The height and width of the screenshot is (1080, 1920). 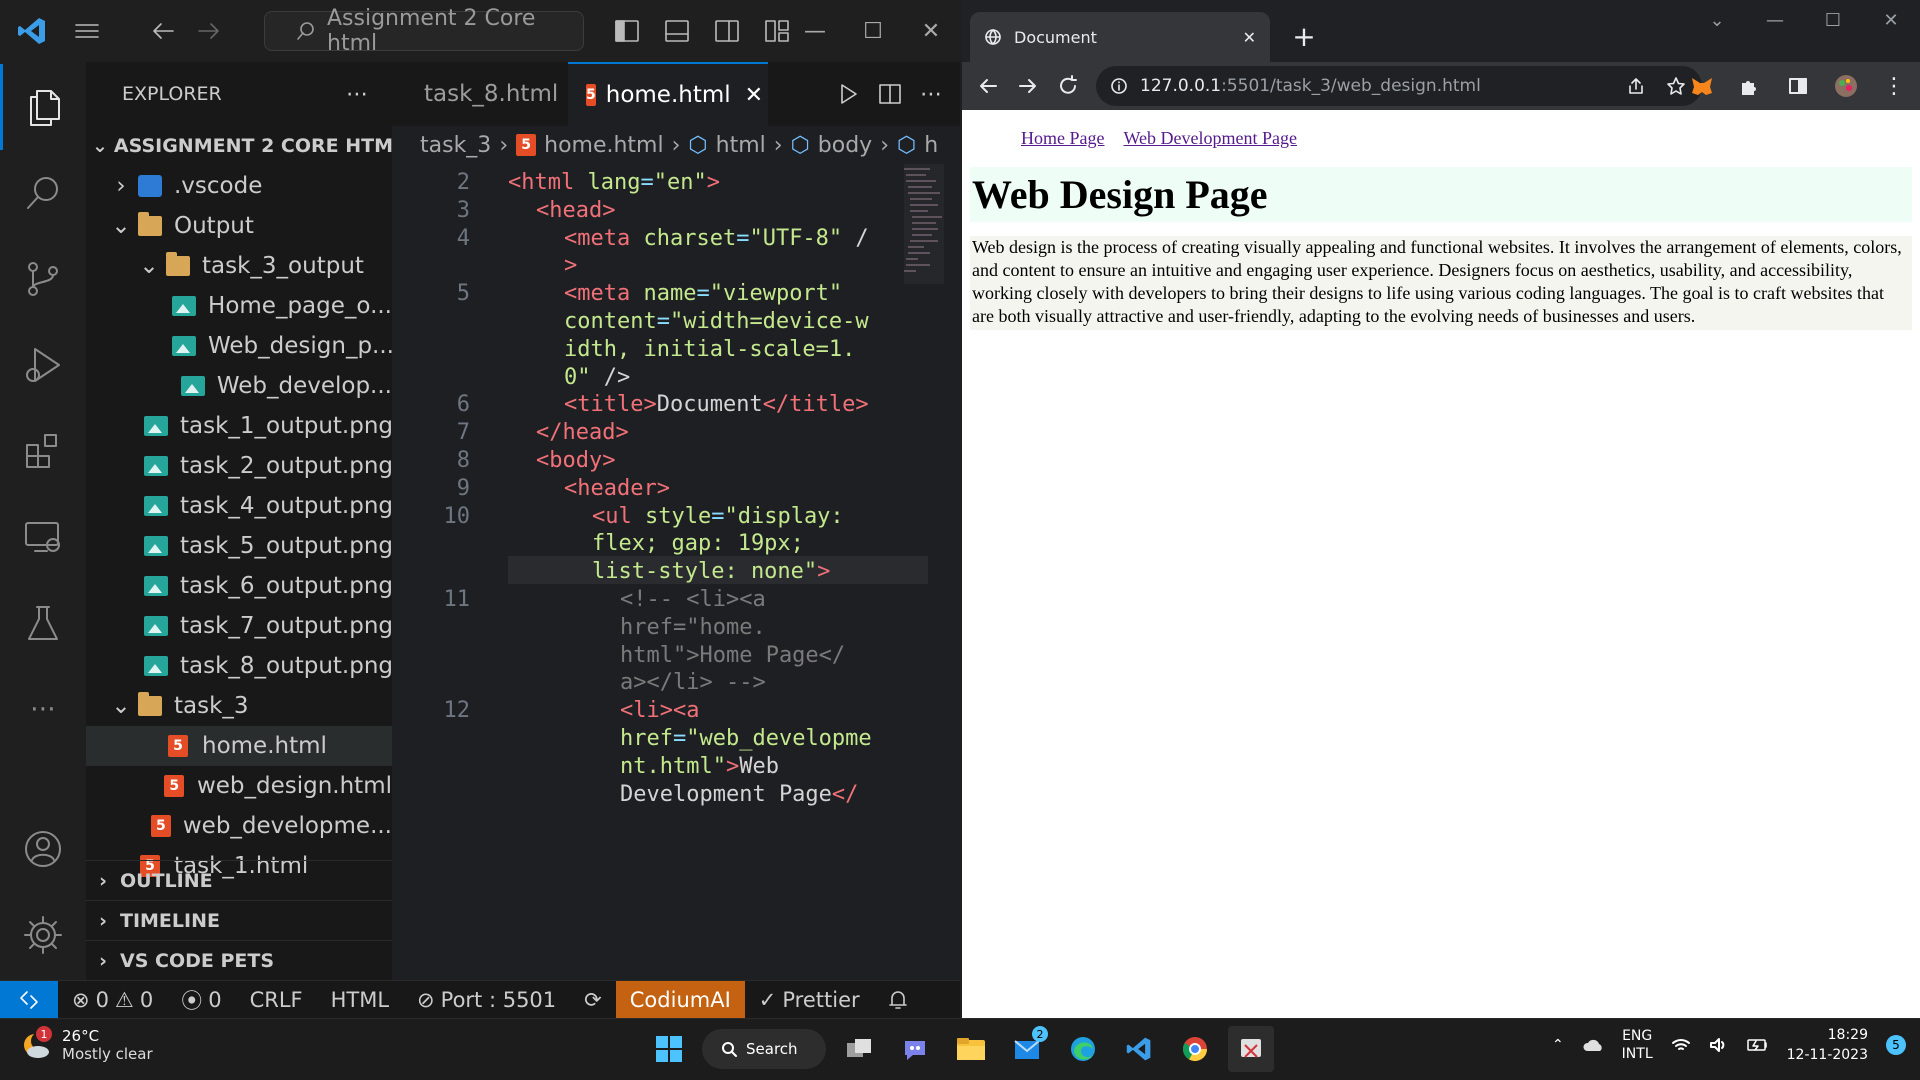 I want to click on toggle-sidebar-icon, so click(x=627, y=31).